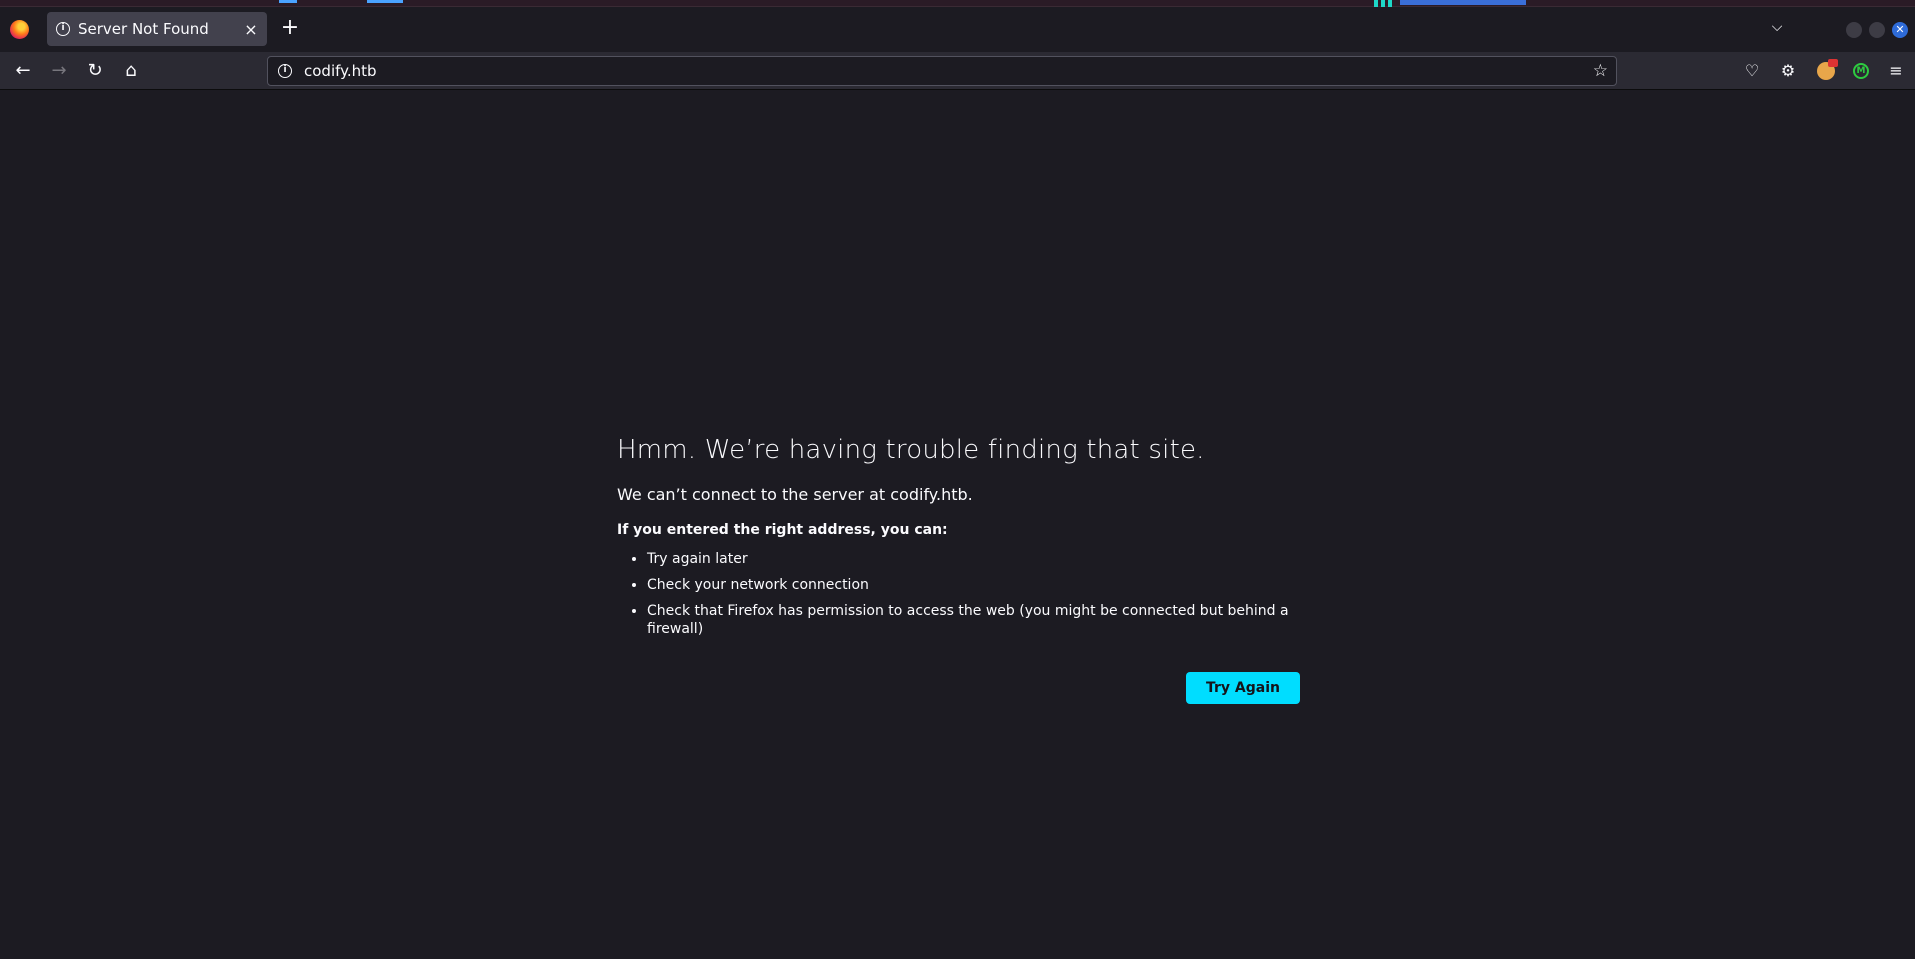 Image resolution: width=1915 pixels, height=959 pixels. Describe the element at coordinates (1463, 2) in the screenshot. I see `net-meter` at that location.